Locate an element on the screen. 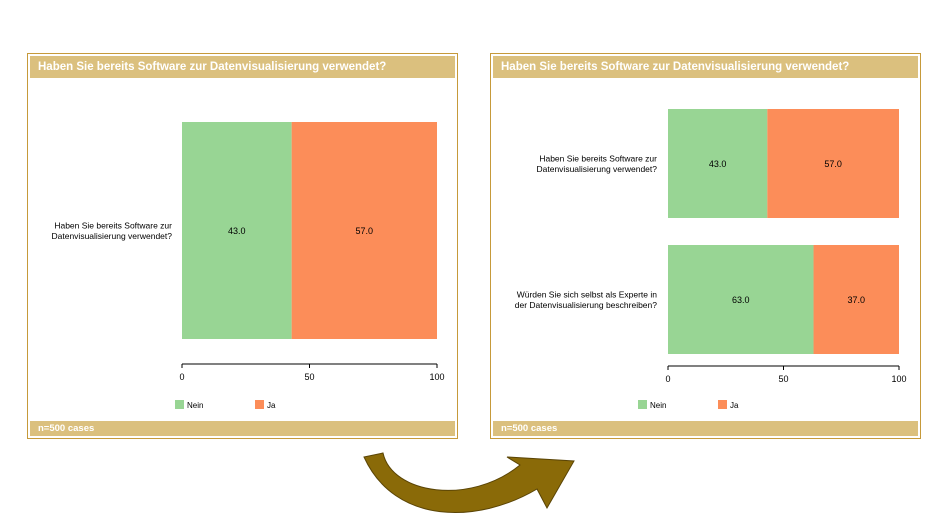  data-label: 37.0 is located at coordinates (856, 300).